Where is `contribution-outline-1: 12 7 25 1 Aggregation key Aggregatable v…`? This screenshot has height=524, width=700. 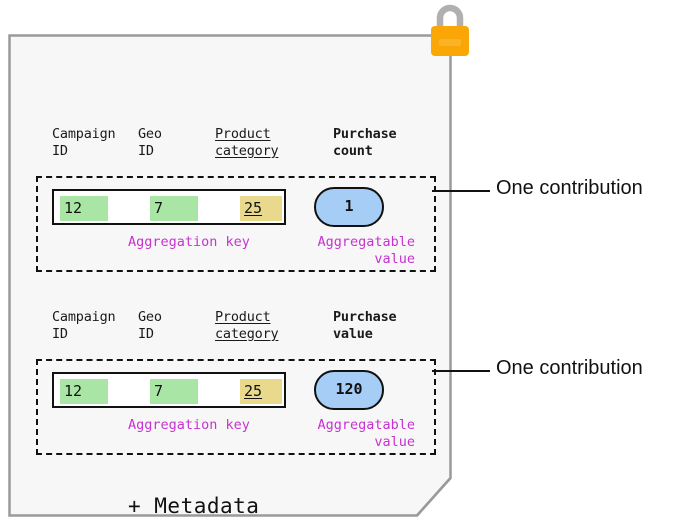 contribution-outline-1: 12 7 25 1 Aggregation key Aggregatable v… is located at coordinates (236, 224).